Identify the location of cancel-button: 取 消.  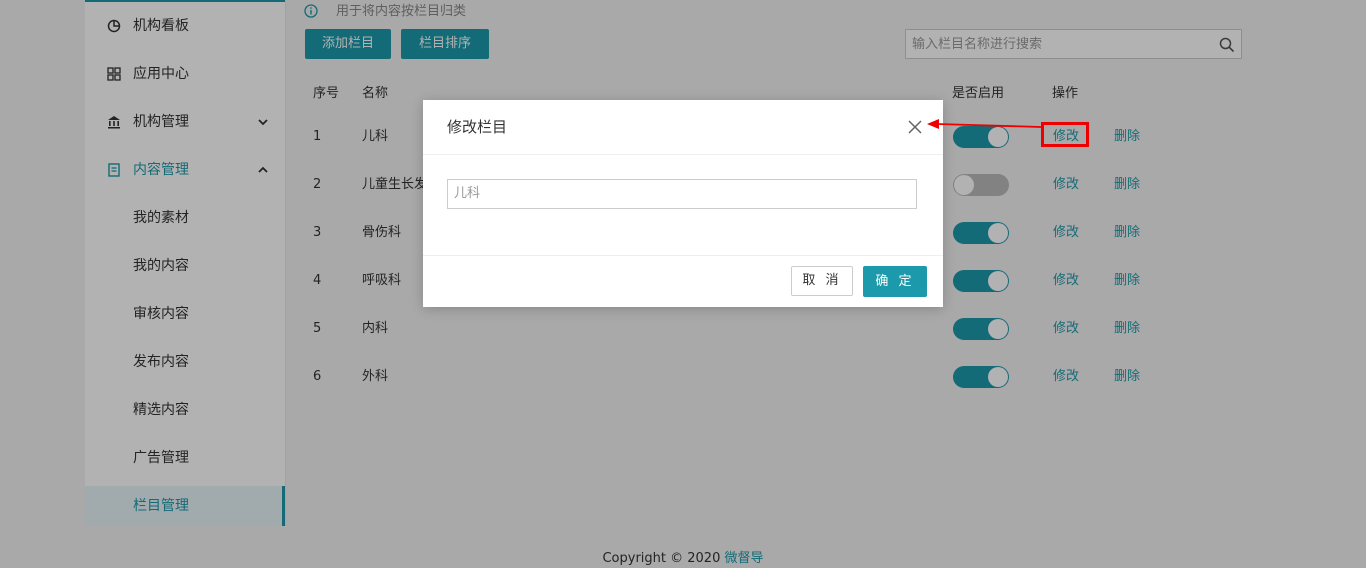
(822, 281).